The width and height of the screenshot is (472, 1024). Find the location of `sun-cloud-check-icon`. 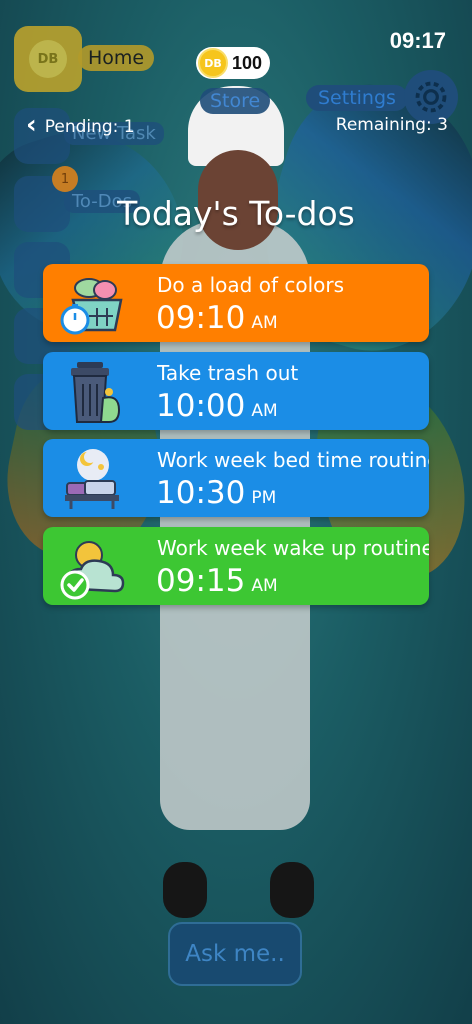

sun-cloud-check-icon is located at coordinates (92, 570).